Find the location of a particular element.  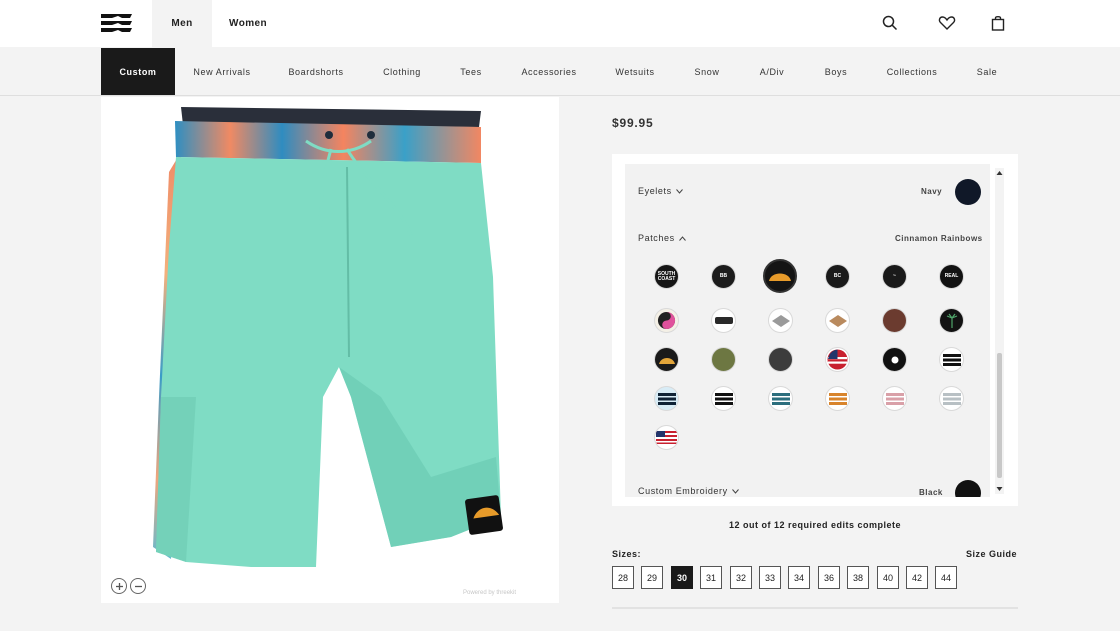

scroll-down-arrow-icon is located at coordinates (999, 489).